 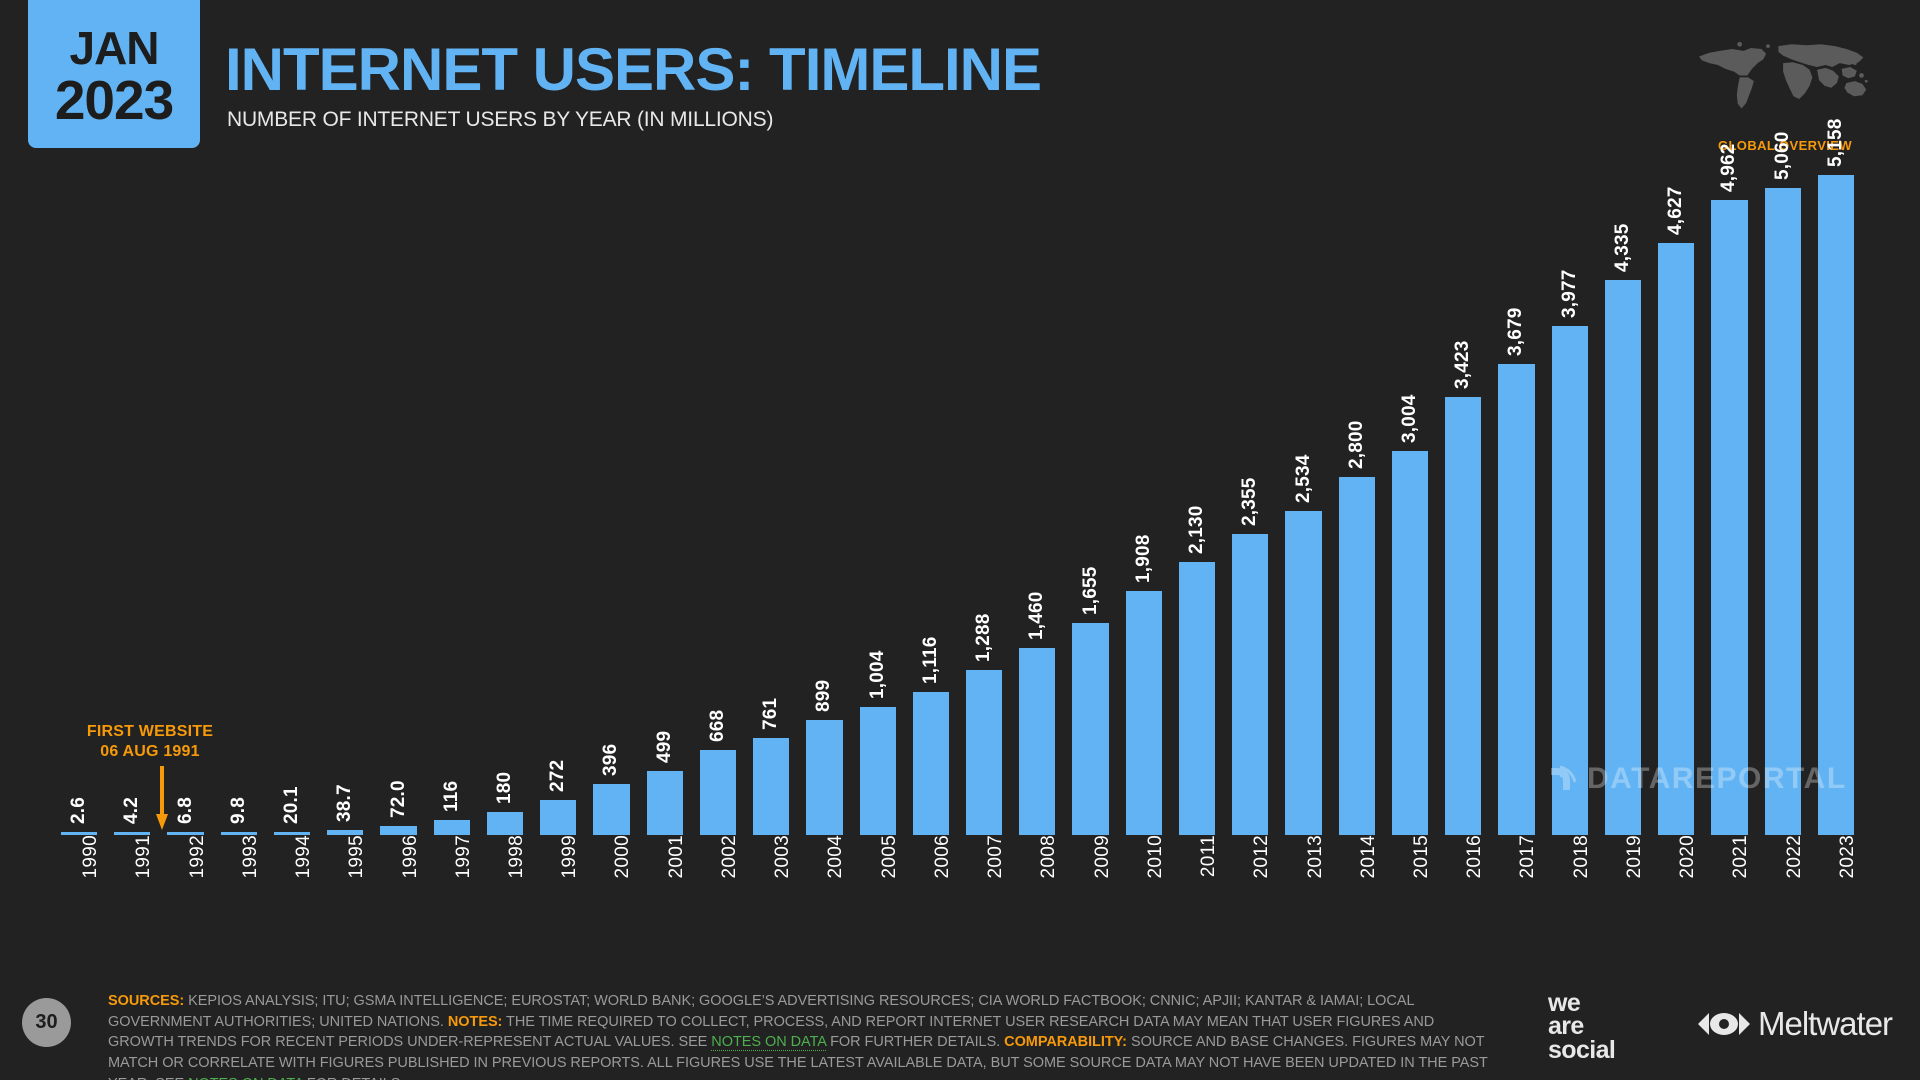 I want to click on bar-slot: 668 2002, so click(x=718, y=526).